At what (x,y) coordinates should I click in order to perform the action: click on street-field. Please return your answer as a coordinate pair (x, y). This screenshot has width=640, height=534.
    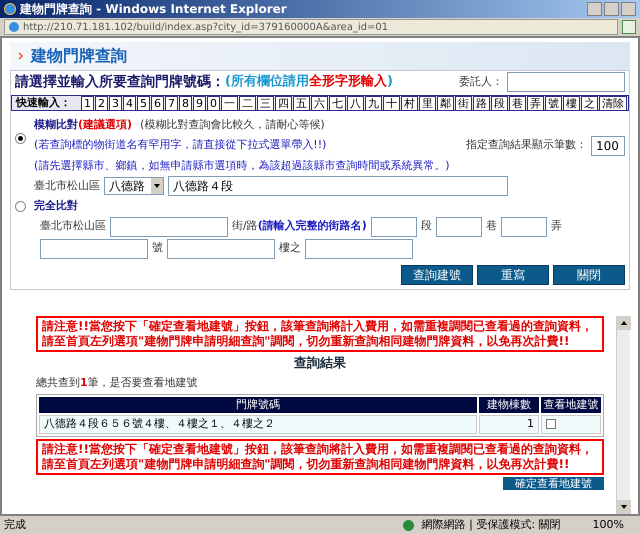
    Looking at the image, I should click on (169, 226).